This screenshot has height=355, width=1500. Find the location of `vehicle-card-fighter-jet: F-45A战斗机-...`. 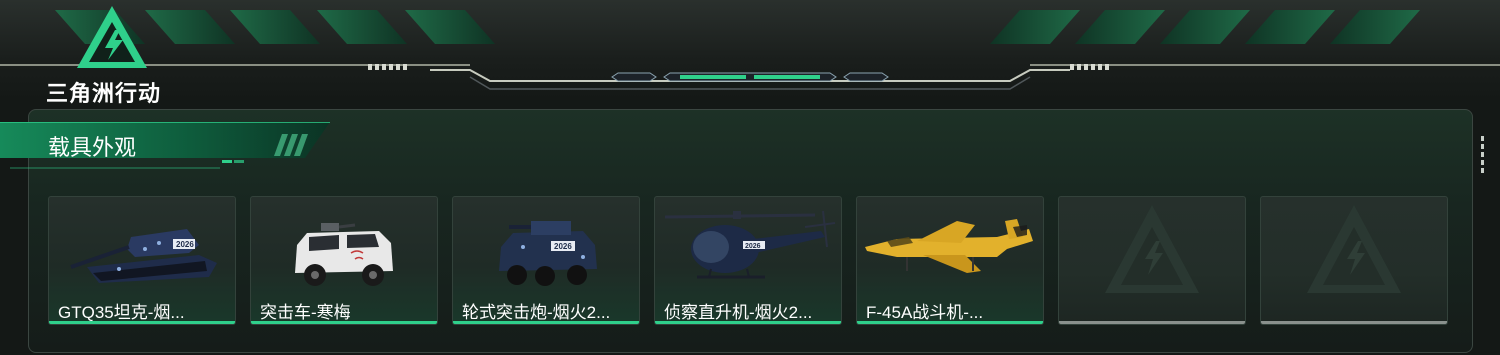

vehicle-card-fighter-jet: F-45A战斗机-... is located at coordinates (950, 260).